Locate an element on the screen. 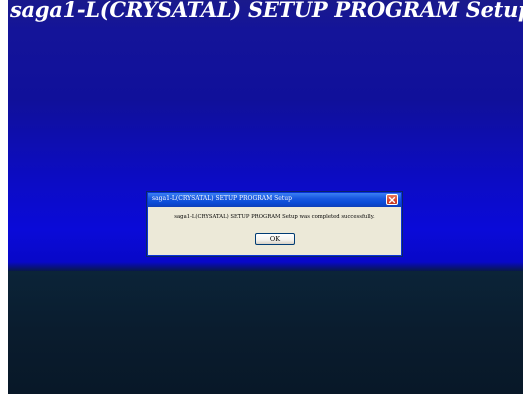 This screenshot has height=394, width=523. close-icon is located at coordinates (392, 199).